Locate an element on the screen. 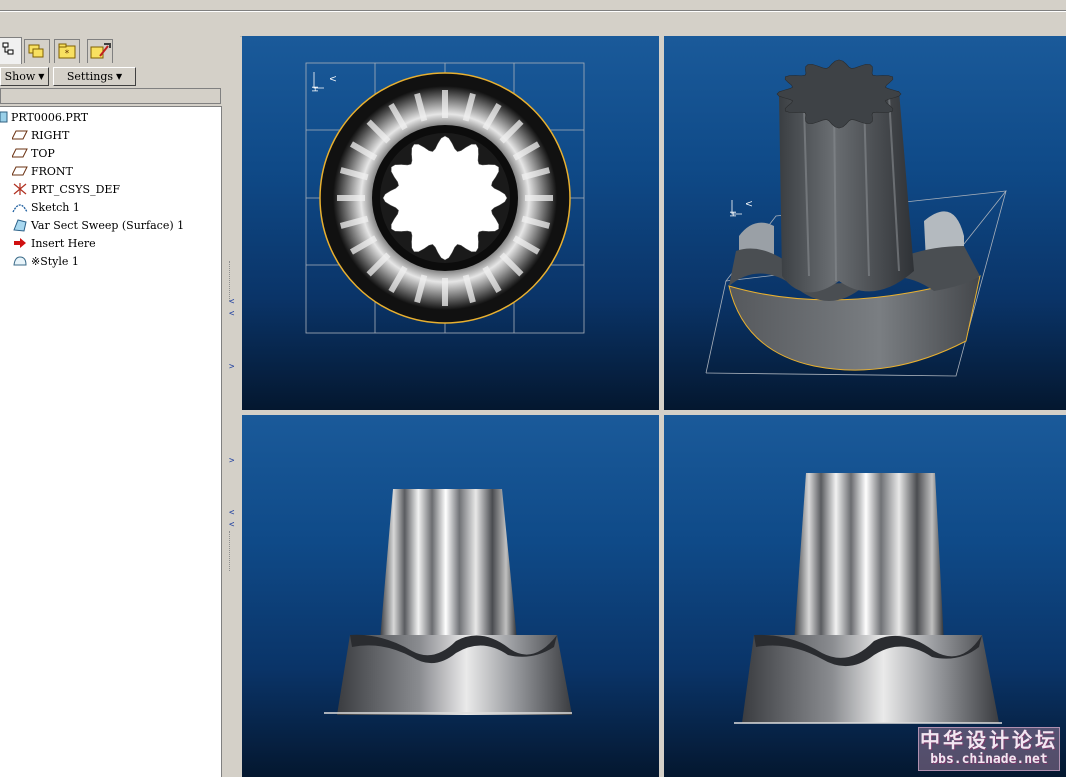  layers-tab-icon is located at coordinates (36, 51).